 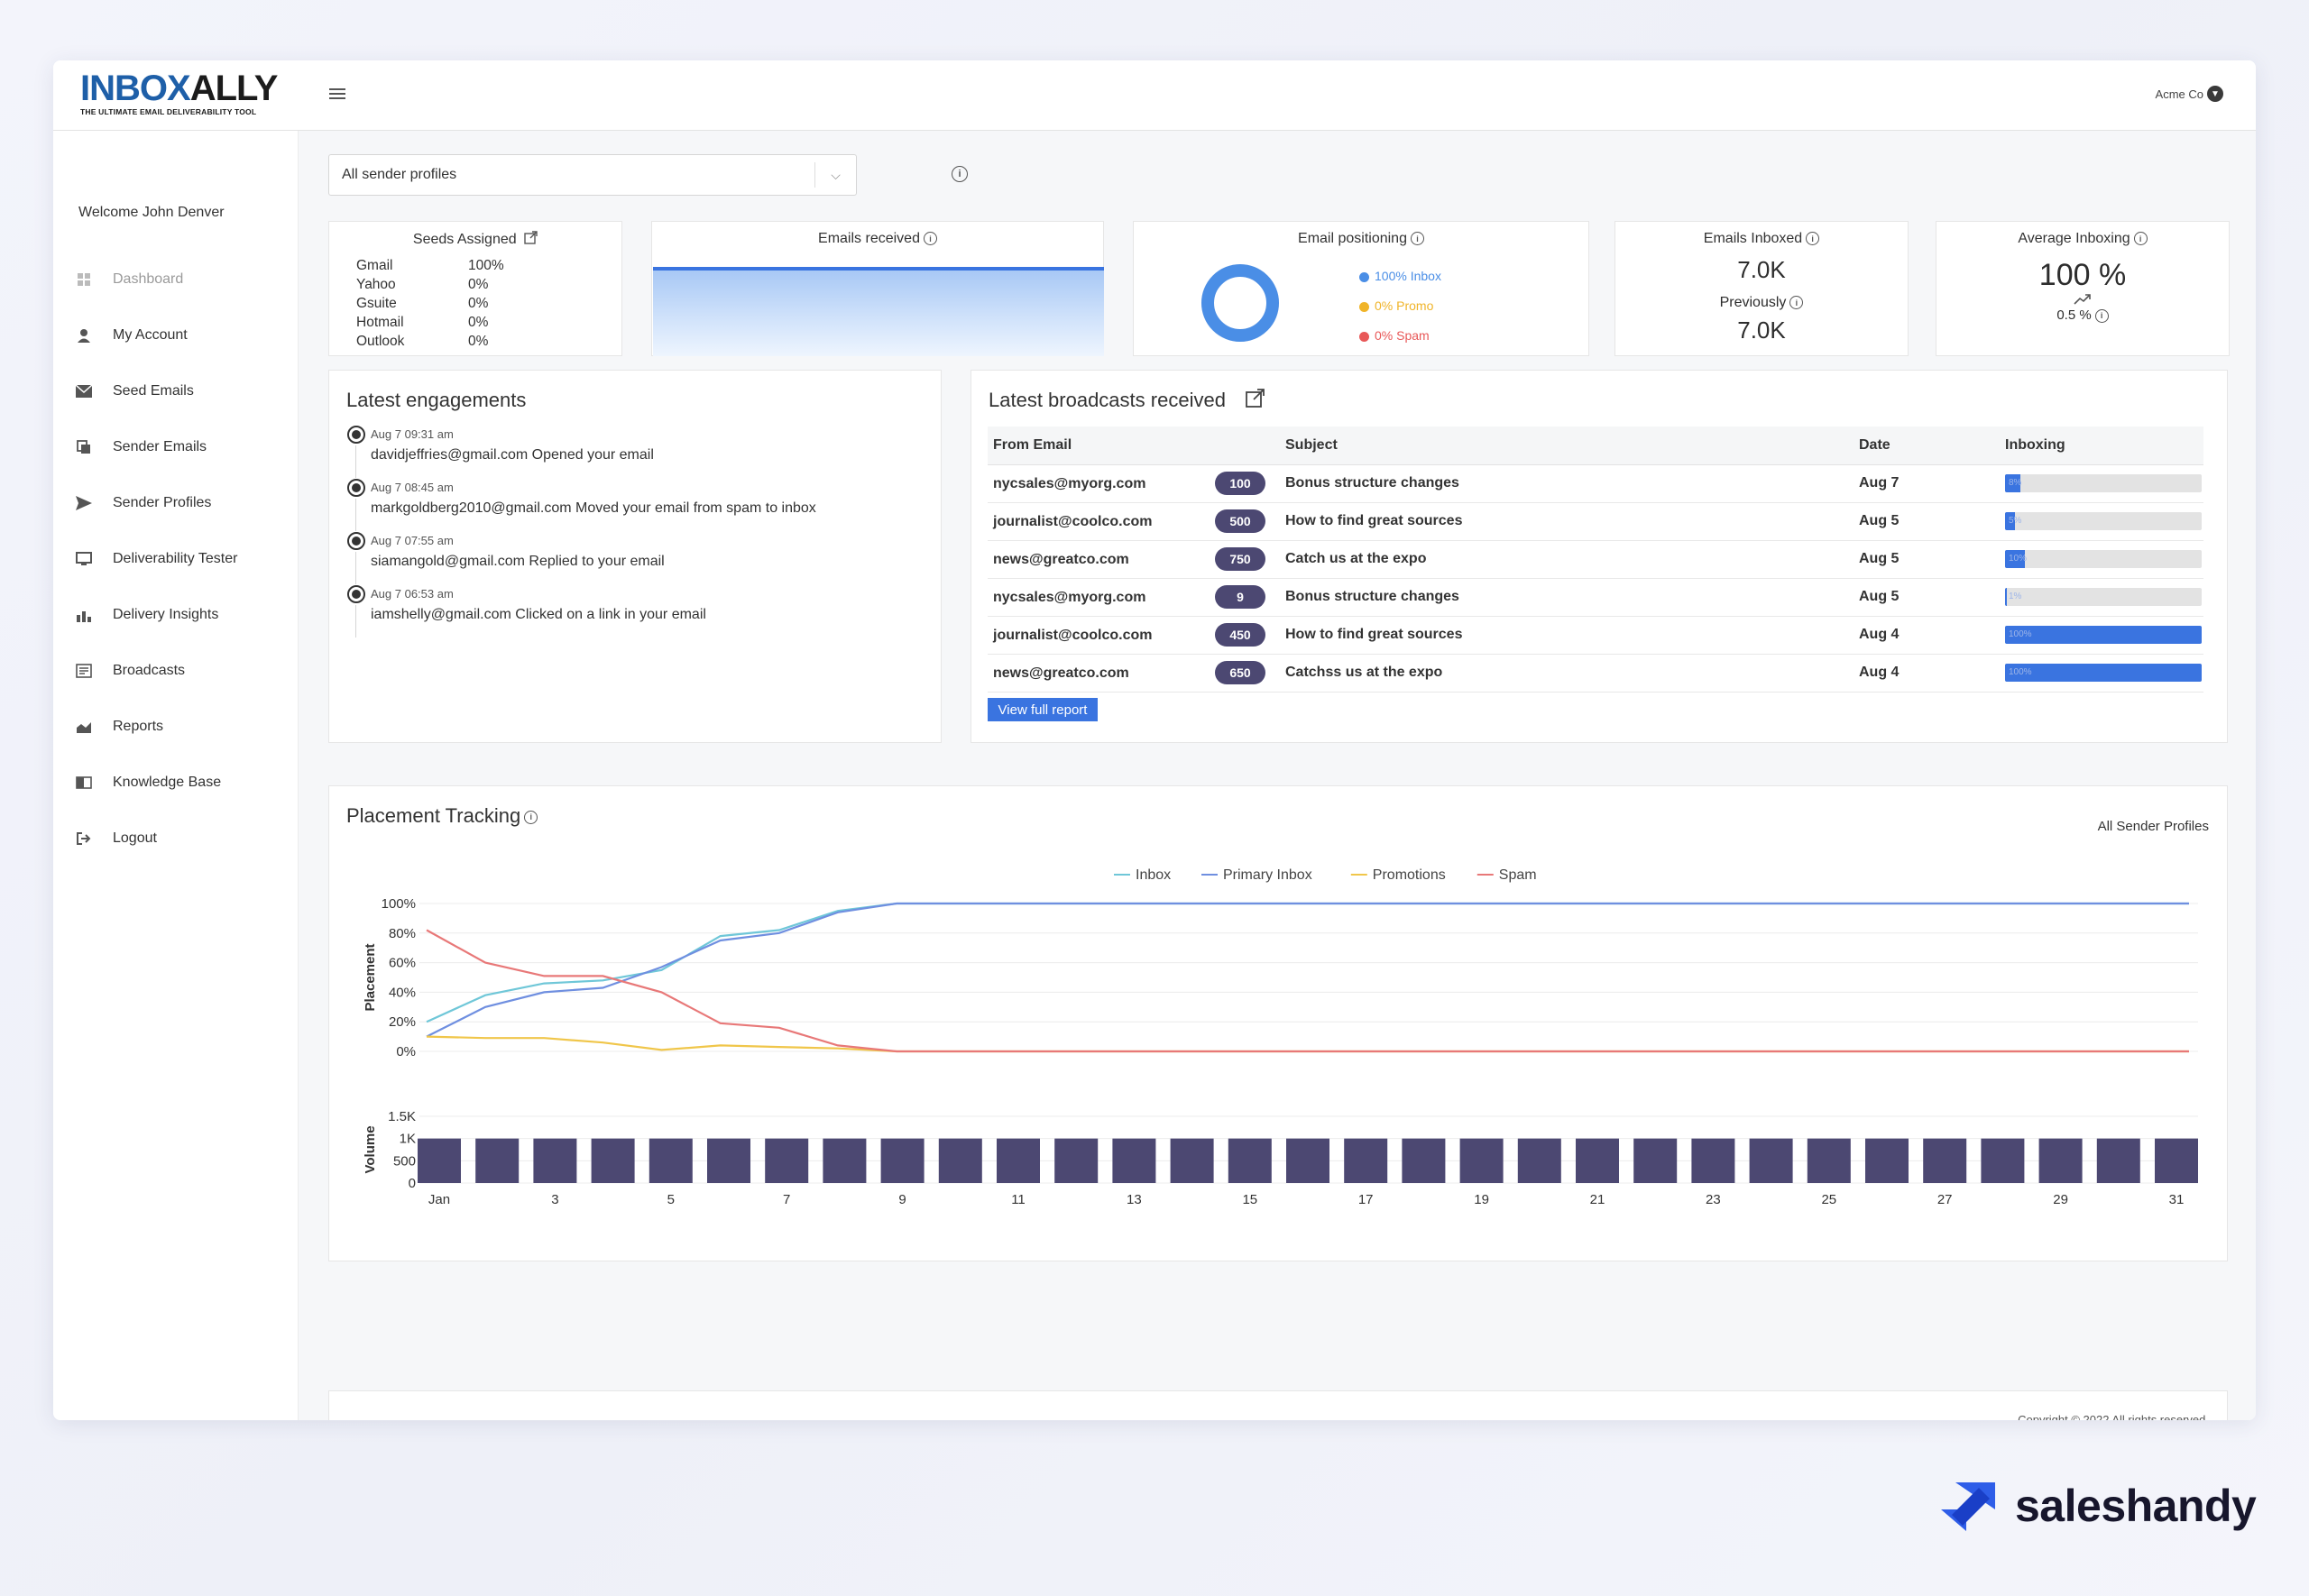 What do you see at coordinates (1240, 303) in the screenshot?
I see `donut-inbox-arc` at bounding box center [1240, 303].